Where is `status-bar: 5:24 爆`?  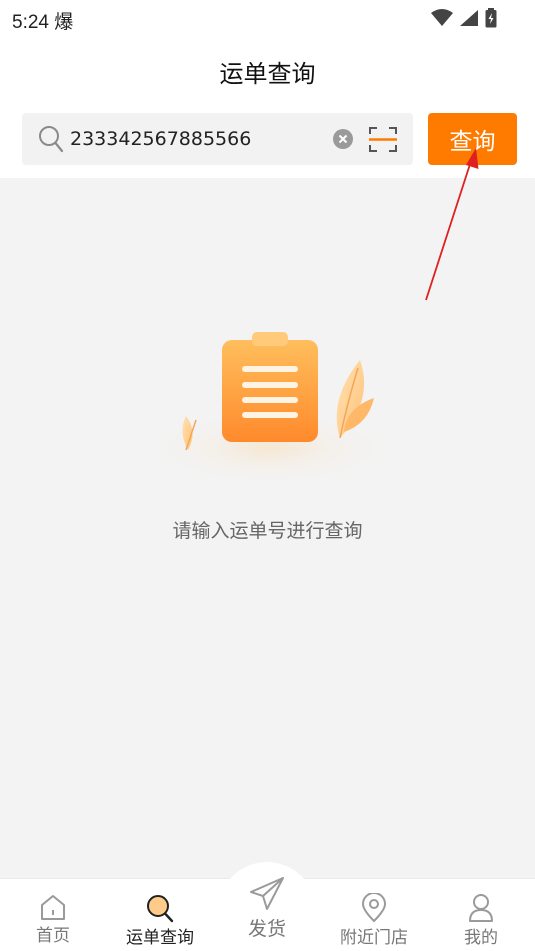
status-bar: 5:24 爆 is located at coordinates (267, 19).